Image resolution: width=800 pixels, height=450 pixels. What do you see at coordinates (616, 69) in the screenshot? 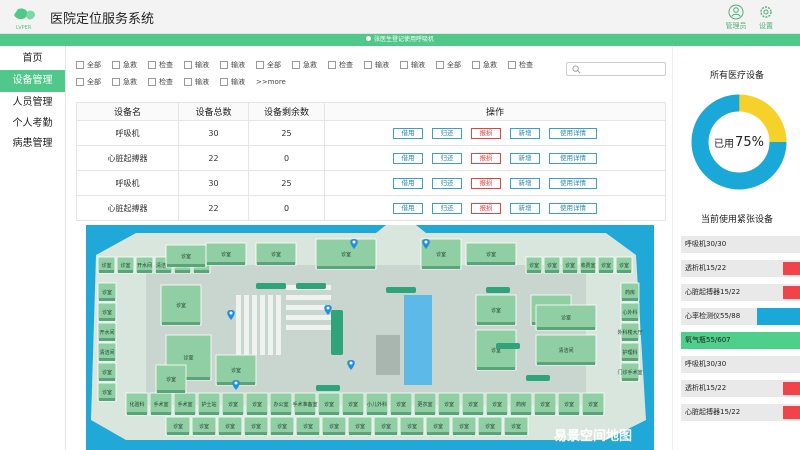
I see `search-input` at bounding box center [616, 69].